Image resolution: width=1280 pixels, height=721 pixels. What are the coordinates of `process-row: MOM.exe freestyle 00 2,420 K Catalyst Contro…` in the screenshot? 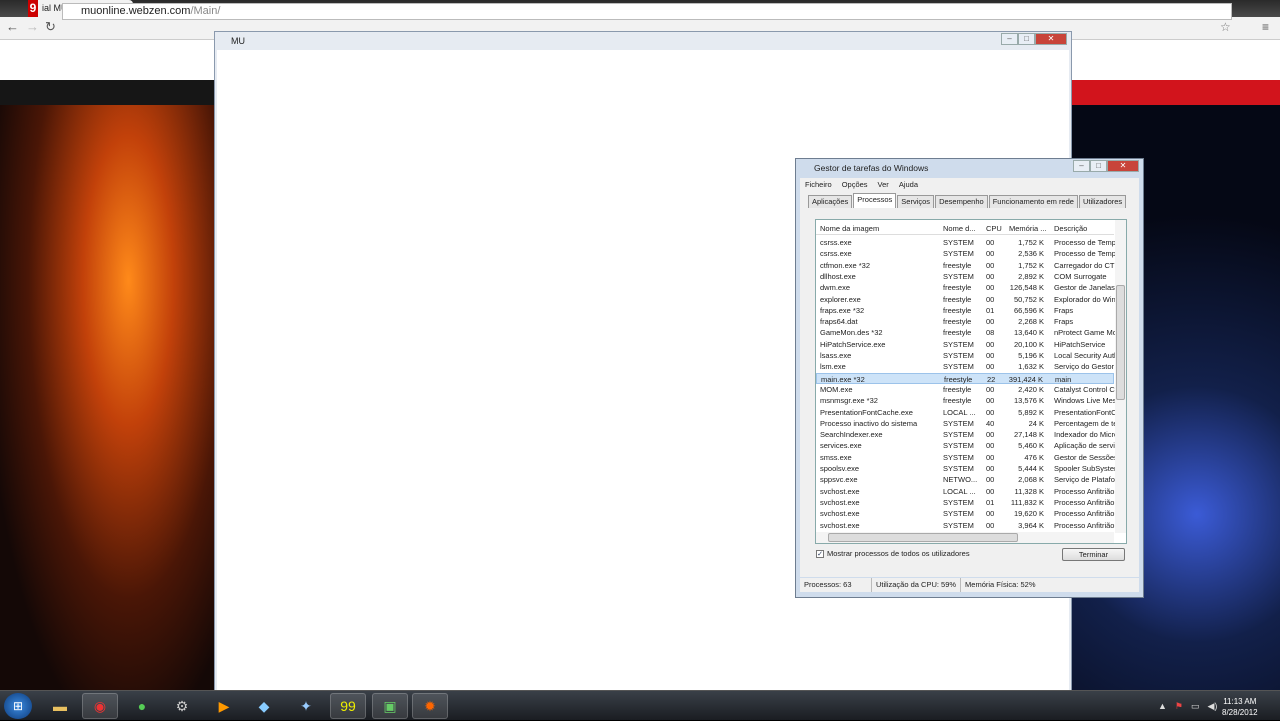 It's located at (965, 389).